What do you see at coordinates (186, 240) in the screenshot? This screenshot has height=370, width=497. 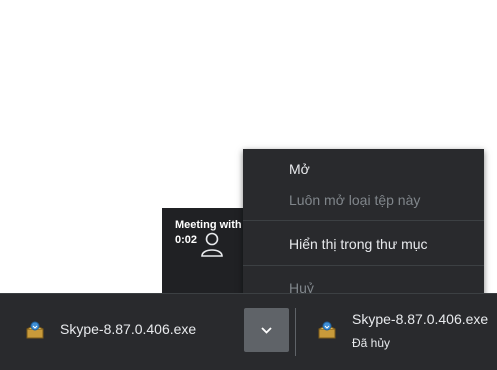 I see `meeting-timer: 0:02` at bounding box center [186, 240].